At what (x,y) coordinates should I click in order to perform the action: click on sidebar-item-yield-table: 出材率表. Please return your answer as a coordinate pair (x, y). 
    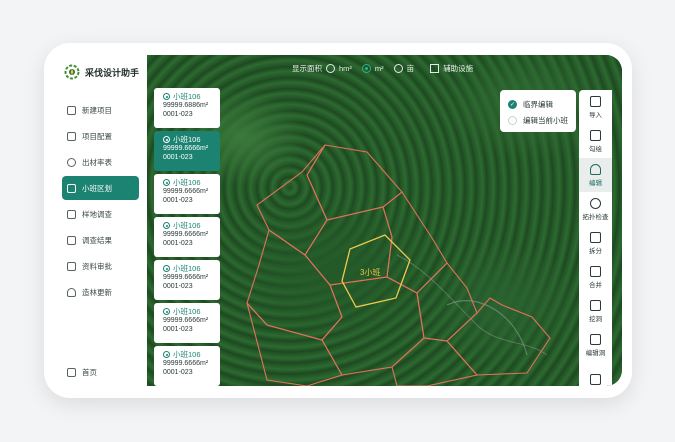
    Looking at the image, I should click on (100, 162).